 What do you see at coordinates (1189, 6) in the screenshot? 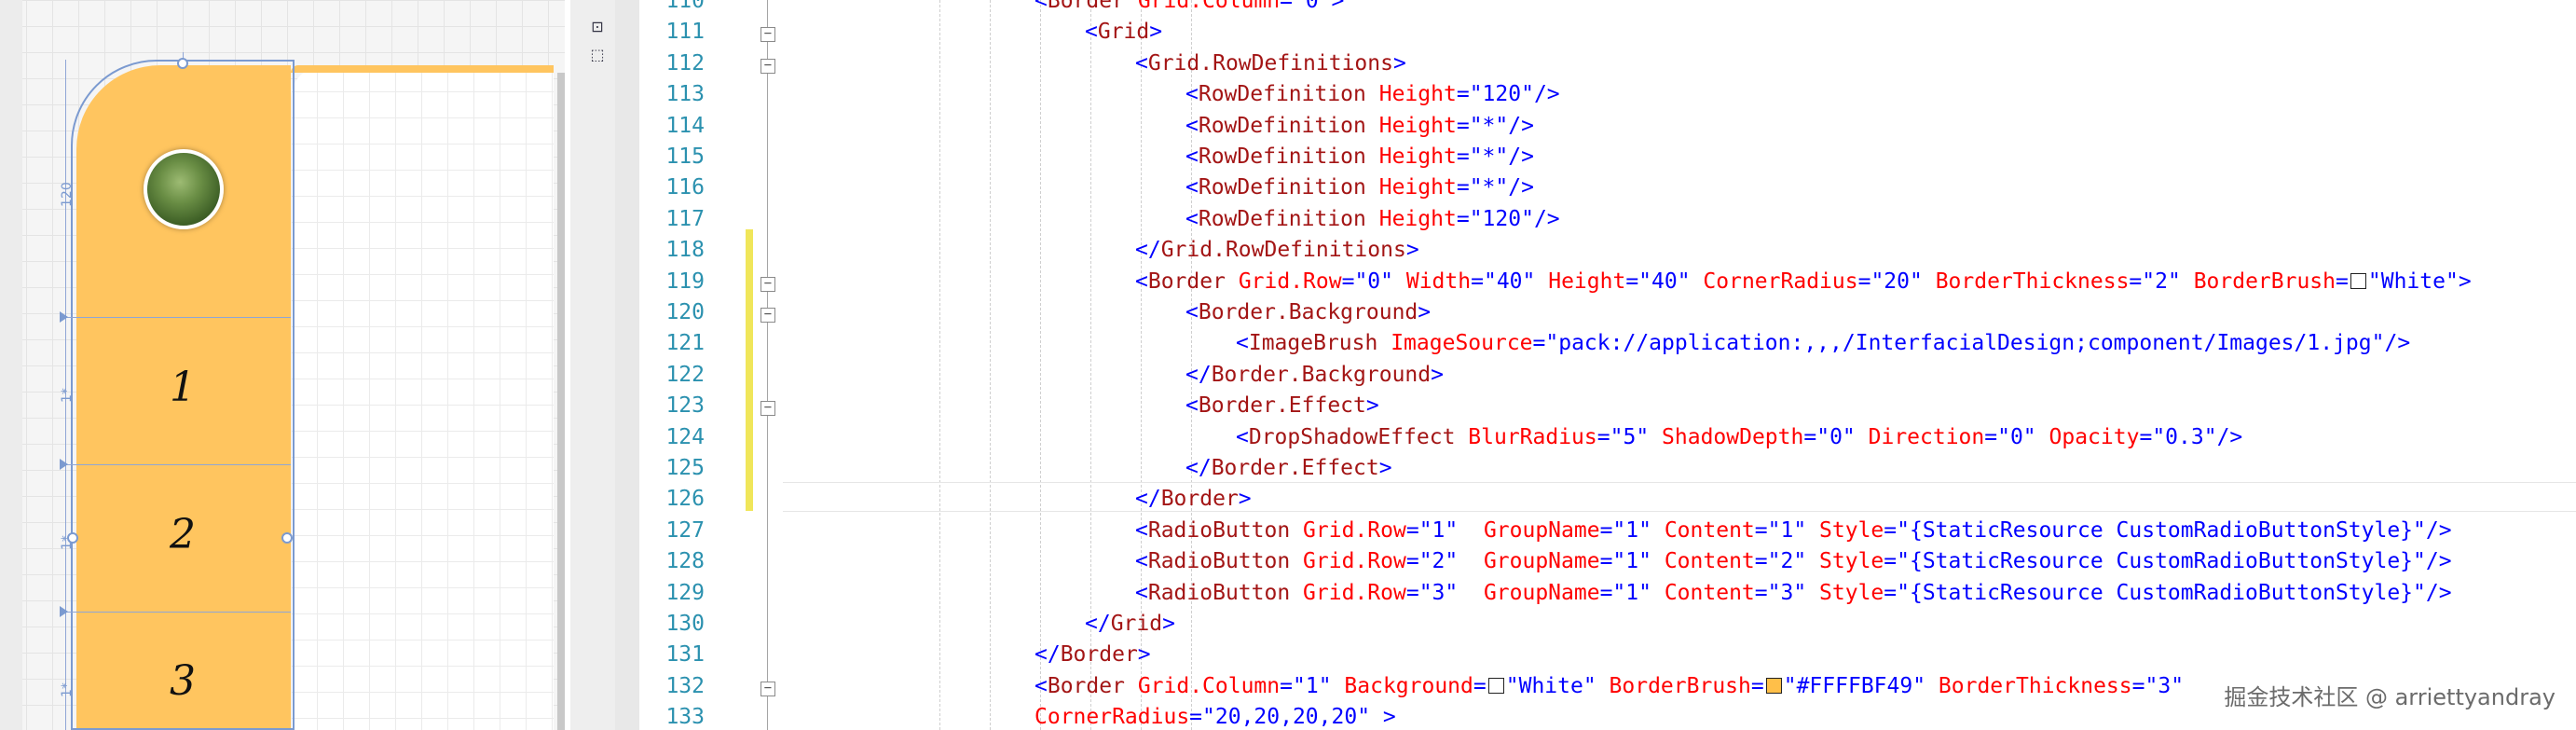
I see `code-line: <Border Grid.Column="0">` at bounding box center [1189, 6].